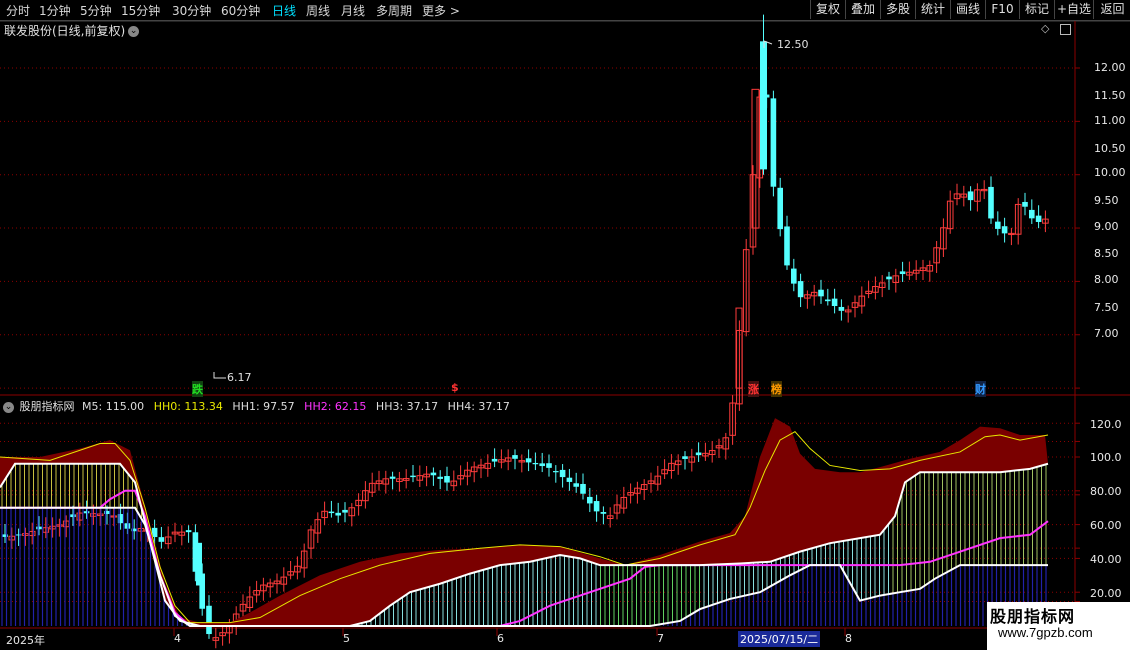 The width and height of the screenshot is (1130, 650). Describe the element at coordinates (500, 638) in the screenshot. I see `x-tick: 6` at that location.